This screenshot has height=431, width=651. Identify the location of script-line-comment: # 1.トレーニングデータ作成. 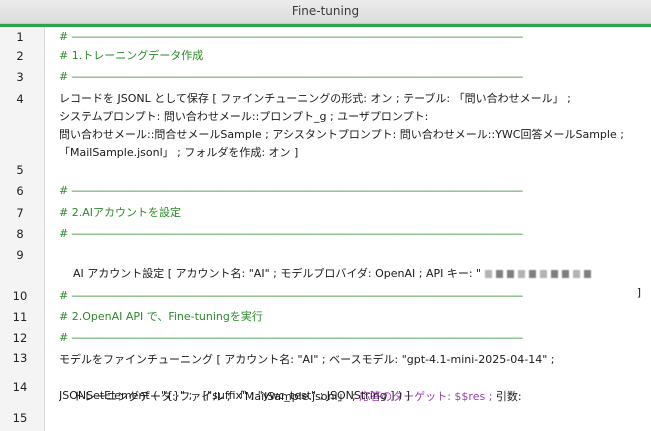
(353, 55).